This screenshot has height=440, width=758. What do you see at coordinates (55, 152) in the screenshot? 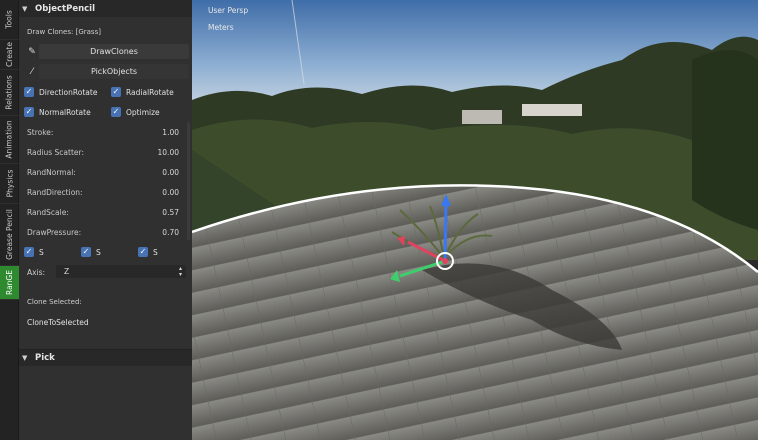
I see `field-label: Radius Scatter:` at bounding box center [55, 152].